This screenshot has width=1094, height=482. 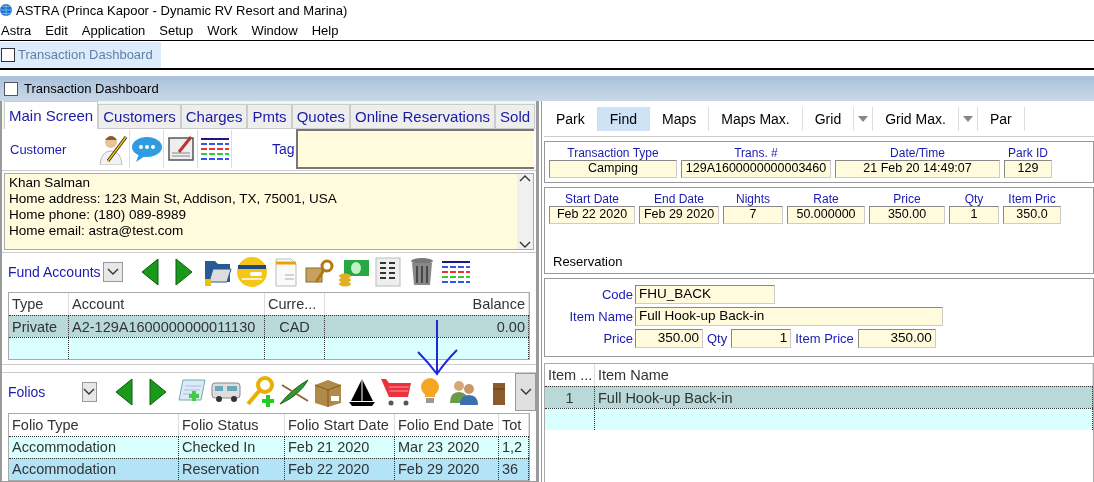 I want to click on tab: Sold, so click(x=515, y=116).